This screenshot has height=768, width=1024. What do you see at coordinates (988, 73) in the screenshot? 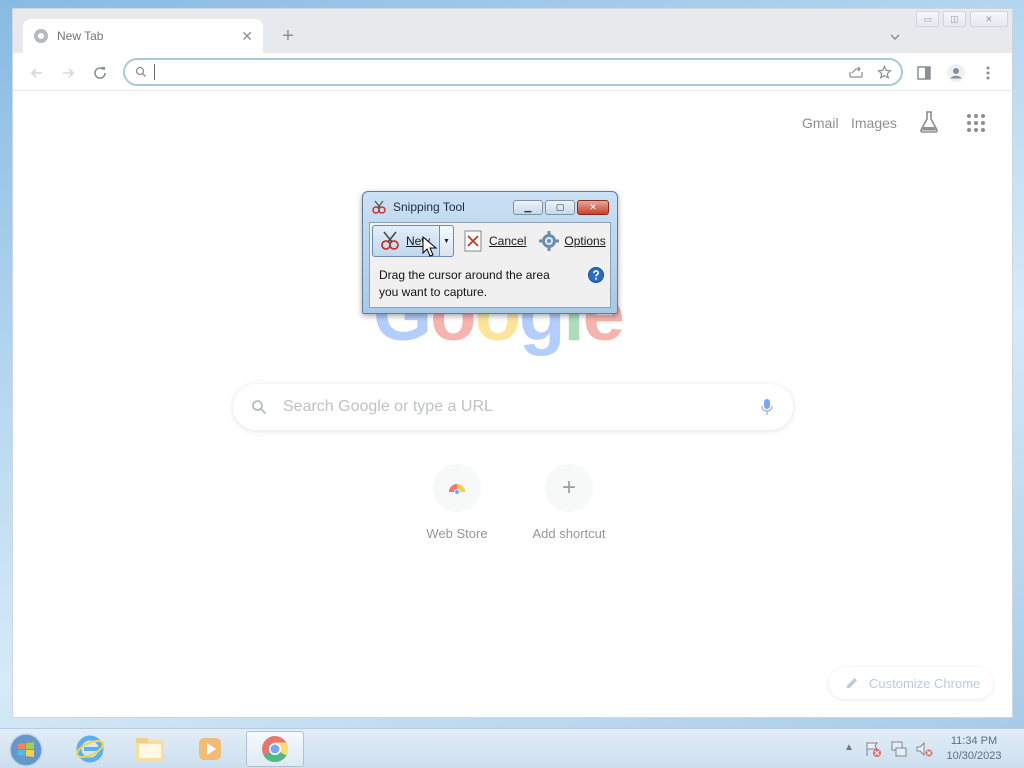
I see `menu-dots-icon` at bounding box center [988, 73].